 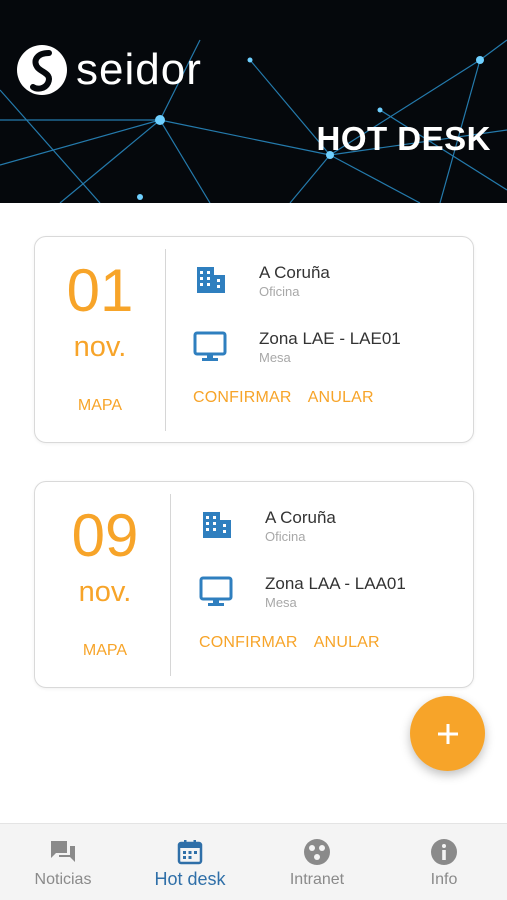 What do you see at coordinates (139, 69) in the screenshot?
I see `brand-name: seidor` at bounding box center [139, 69].